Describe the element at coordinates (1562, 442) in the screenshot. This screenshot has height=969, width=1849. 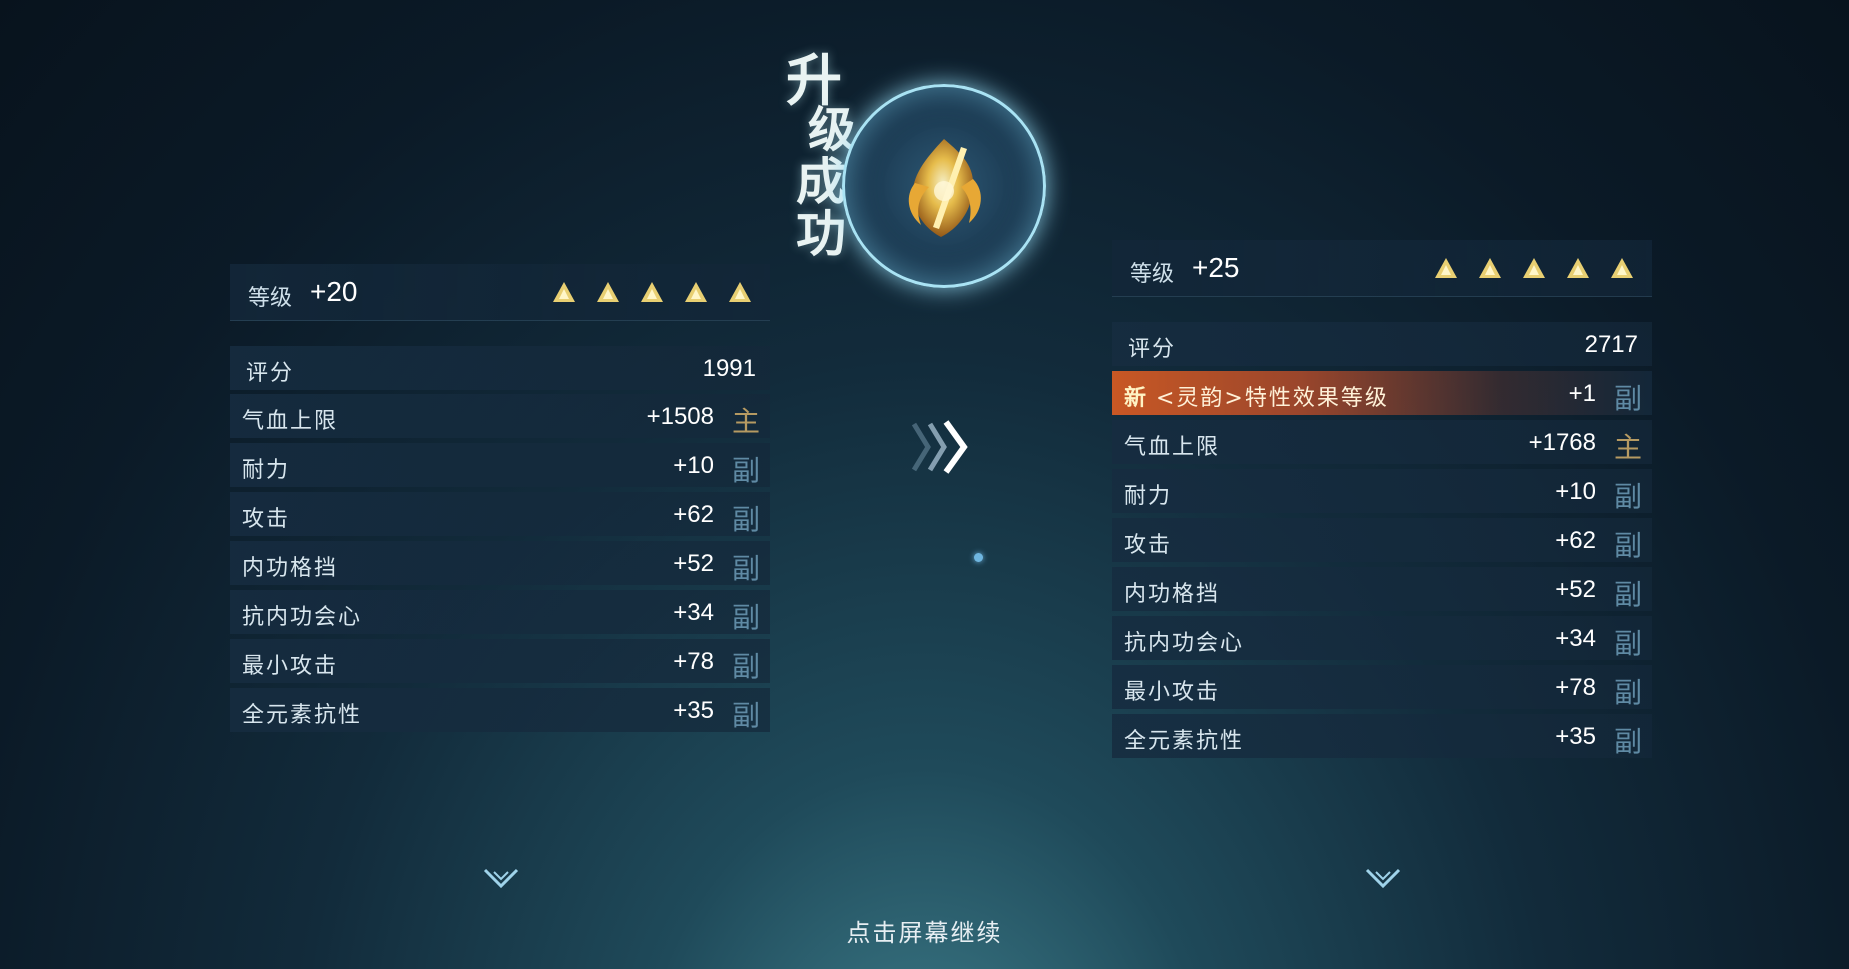
I see `stat-value: +1768` at that location.